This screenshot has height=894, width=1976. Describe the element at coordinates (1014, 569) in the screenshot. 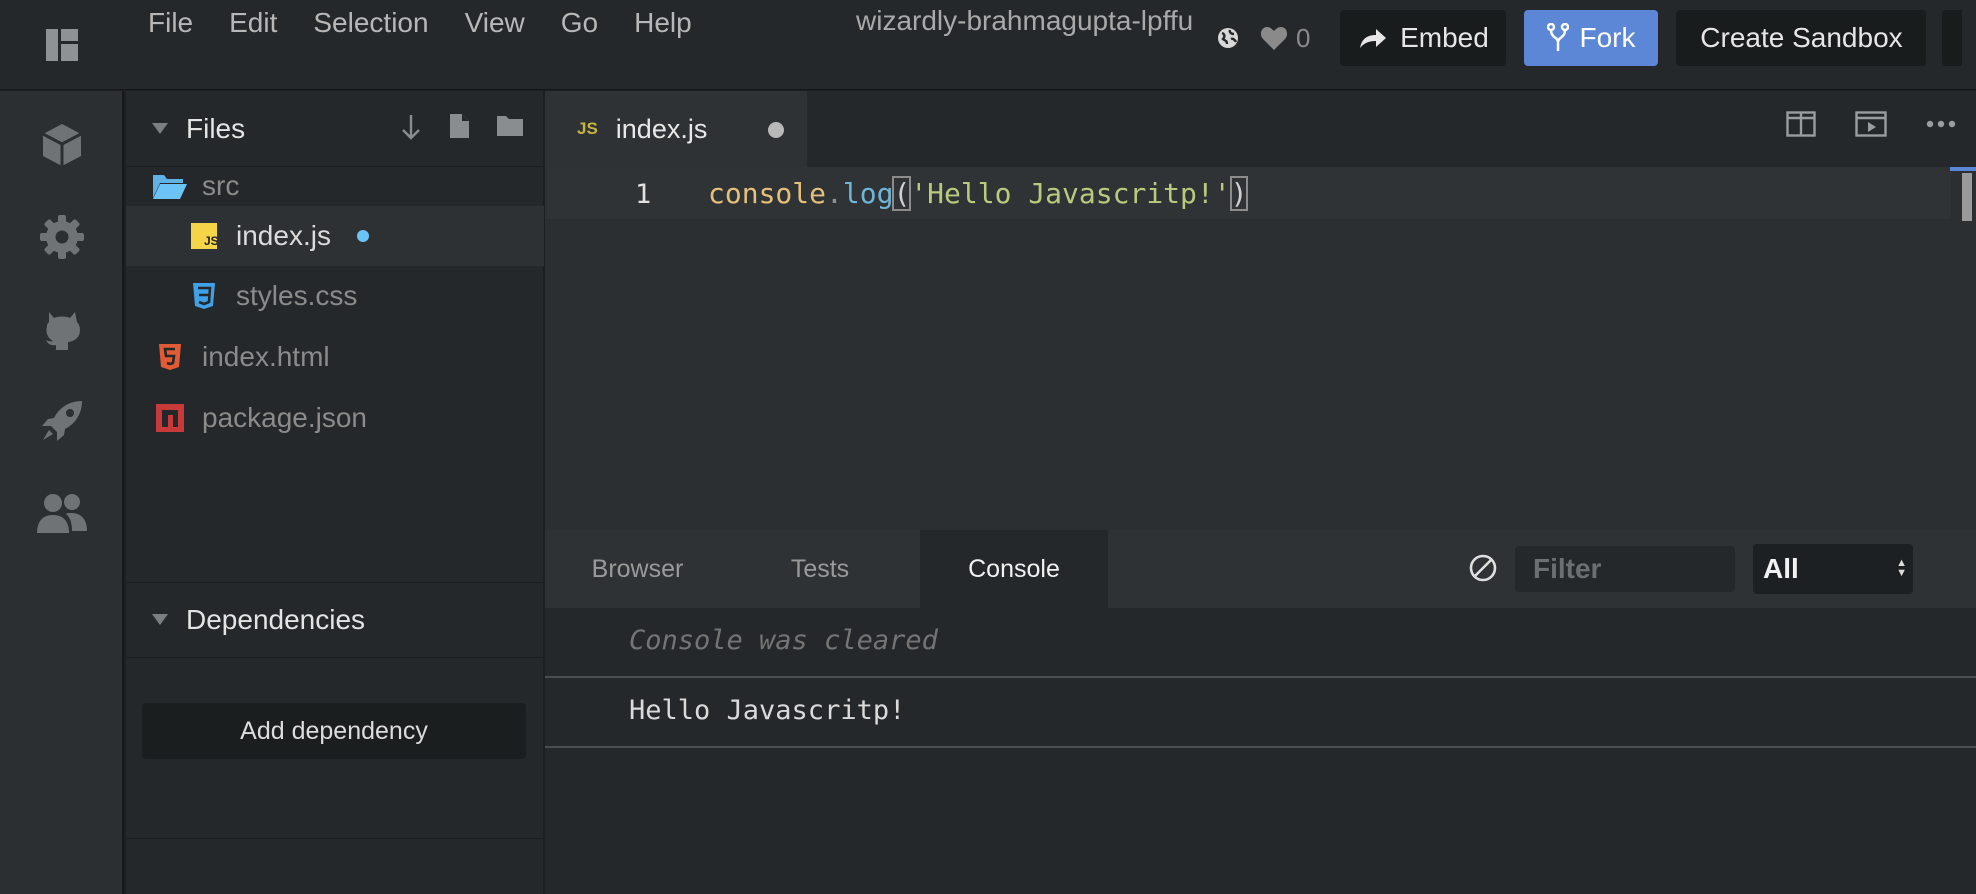

I see `tab-console: Console` at that location.